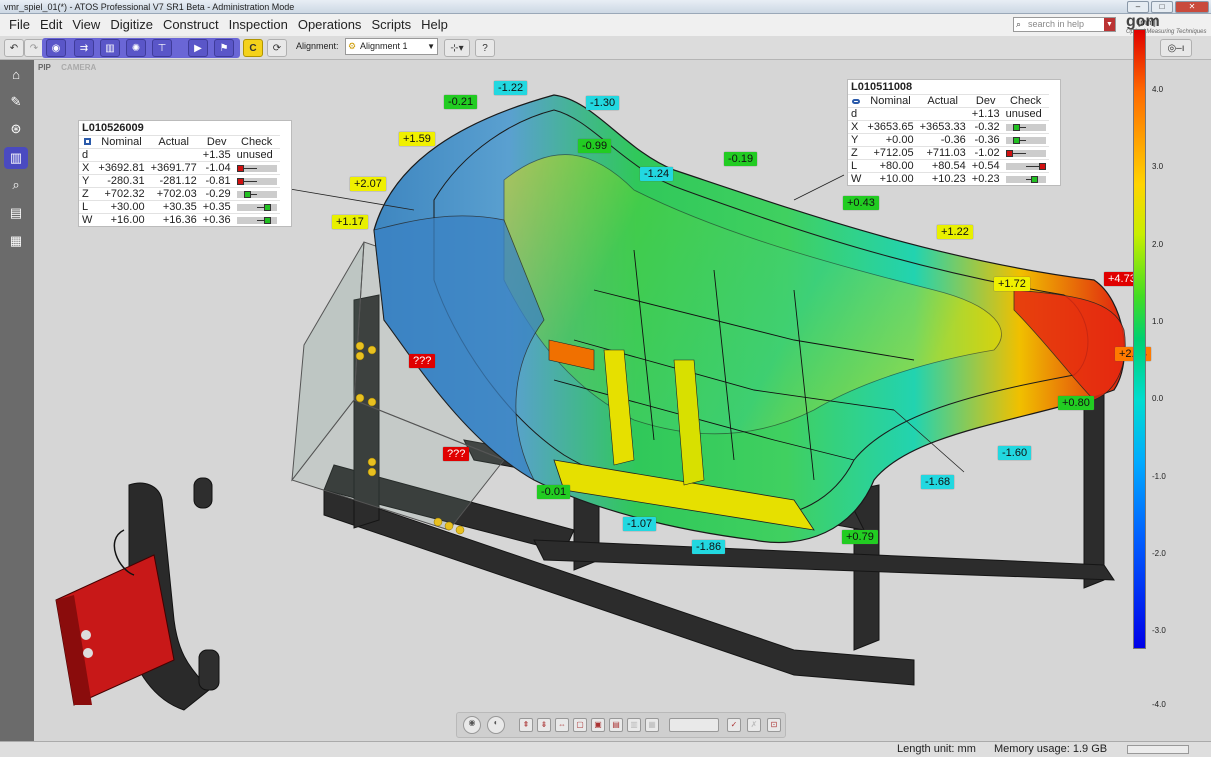 Image resolution: width=1211 pixels, height=757 pixels. I want to click on search-dropdown-icon: ▼, so click(1109, 24).